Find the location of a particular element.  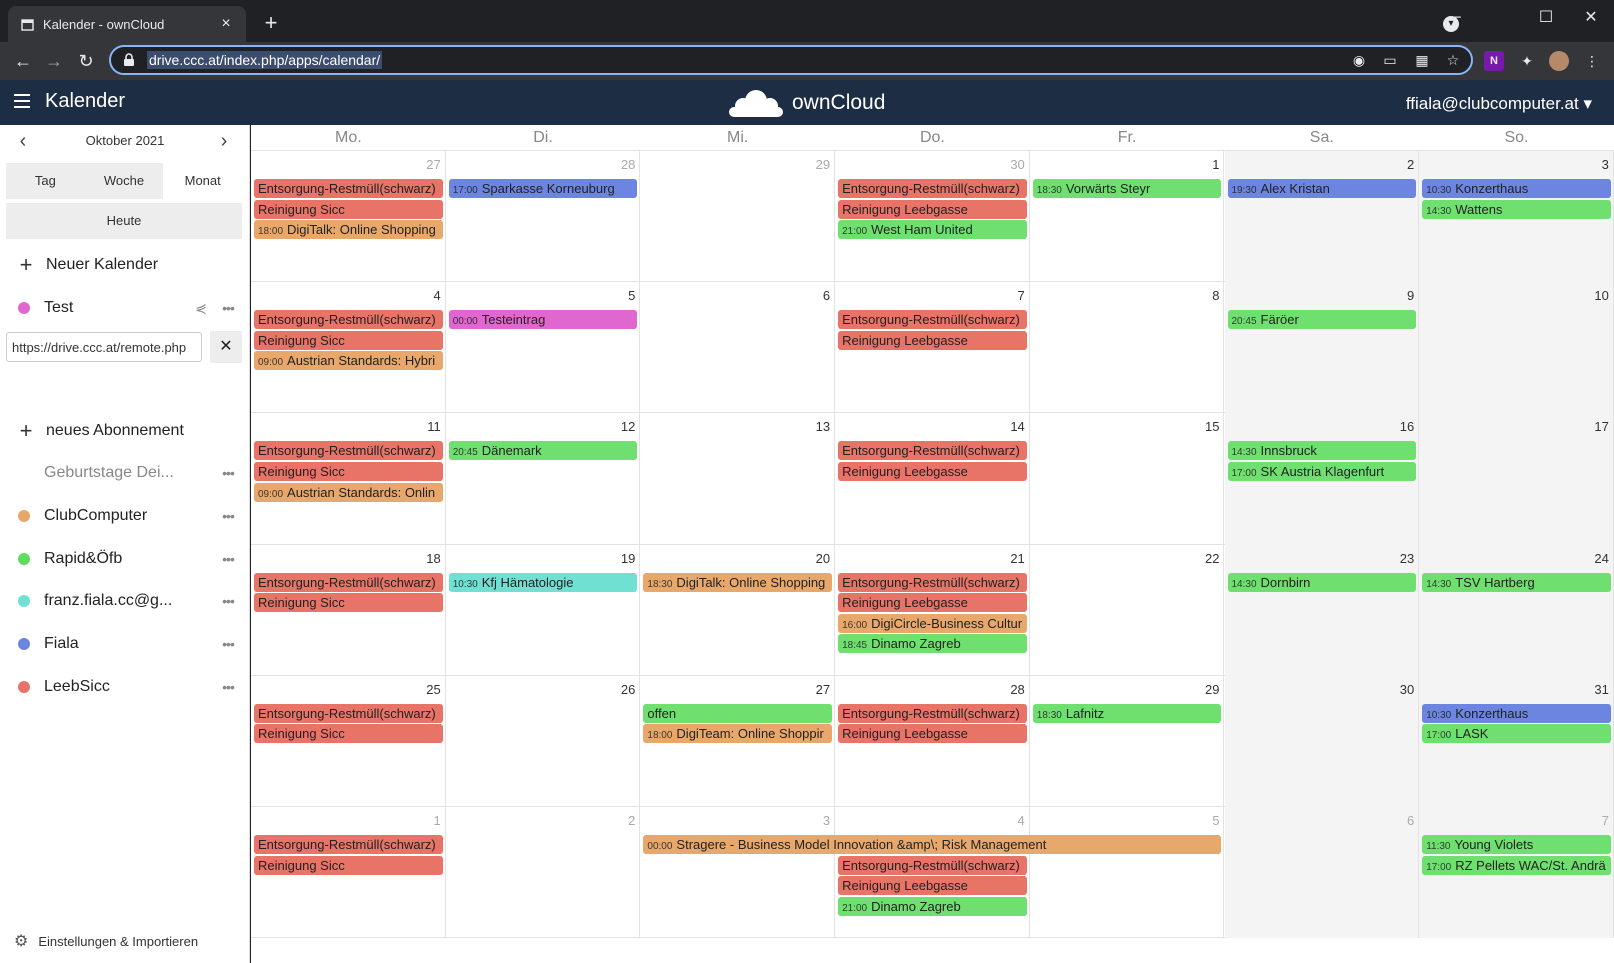

extensions-puzzle-icon: ✦ is located at coordinates (1527, 61).